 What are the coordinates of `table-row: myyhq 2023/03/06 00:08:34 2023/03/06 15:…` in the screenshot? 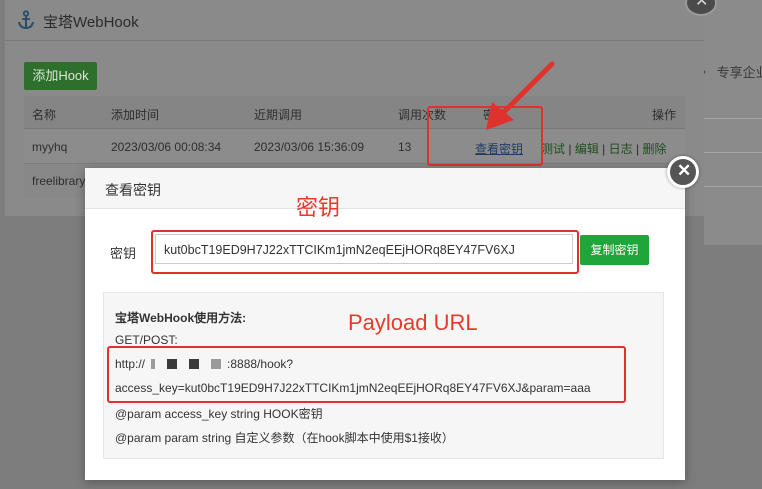 It's located at (354, 146).